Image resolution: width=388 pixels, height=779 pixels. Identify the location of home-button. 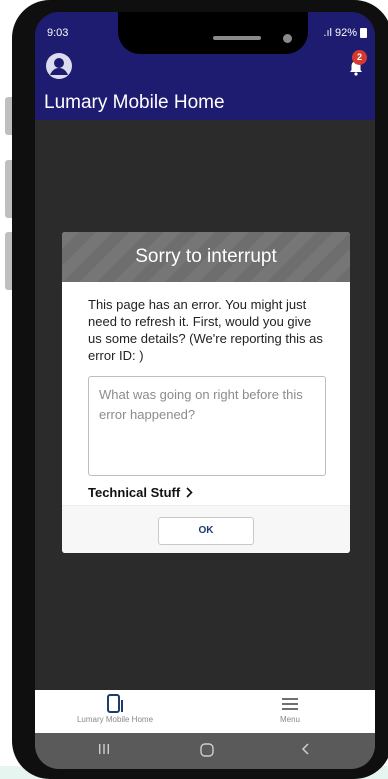
(207, 751).